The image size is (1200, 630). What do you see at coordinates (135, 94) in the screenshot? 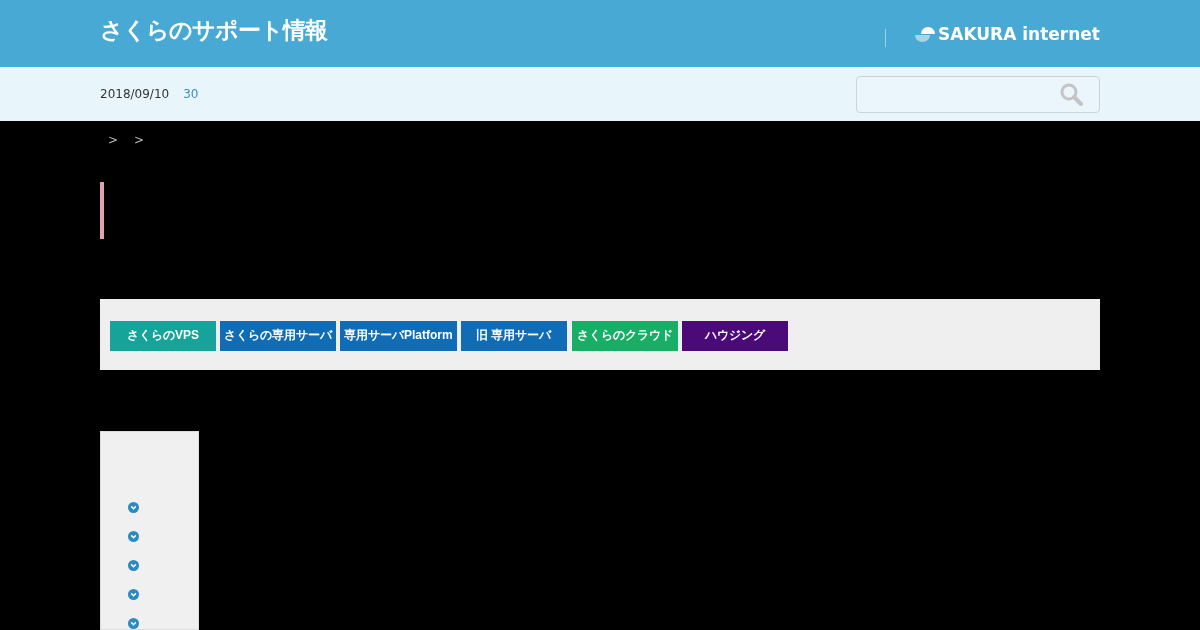
I see `date-text: 2018/09/10` at bounding box center [135, 94].